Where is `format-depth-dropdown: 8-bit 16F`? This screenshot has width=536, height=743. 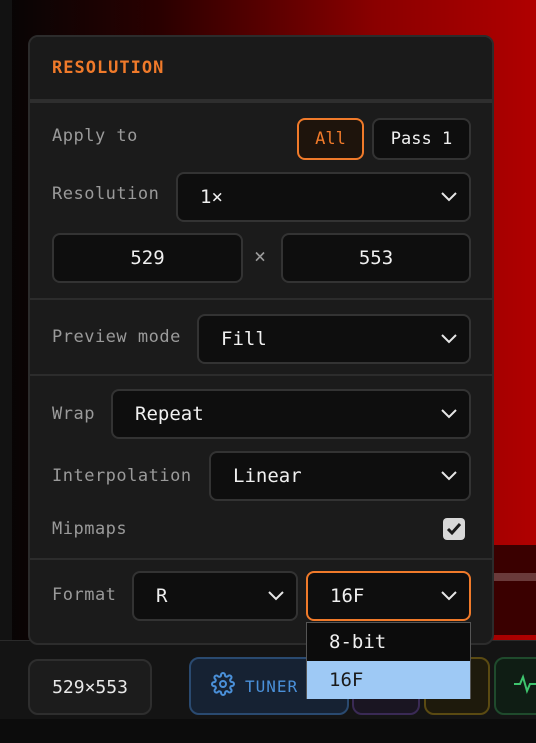 format-depth-dropdown: 8-bit 16F is located at coordinates (388, 660).